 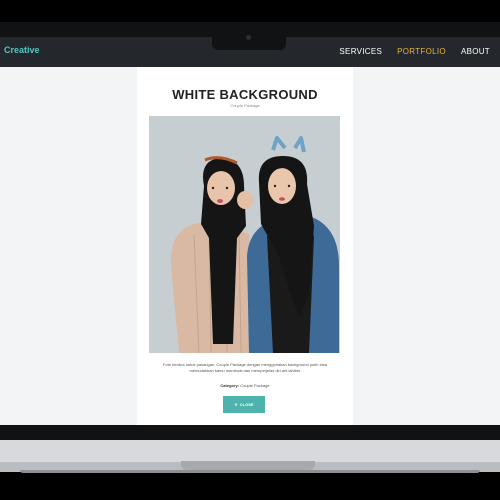 What do you see at coordinates (22, 50) in the screenshot?
I see `brand-logo: Creative` at bounding box center [22, 50].